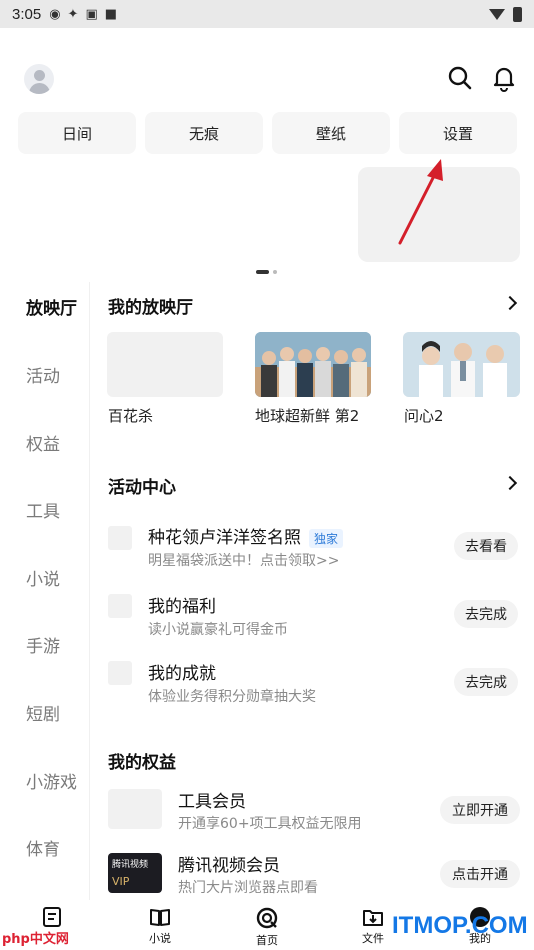  Describe the element at coordinates (497, 14) in the screenshot. I see `wifi-icon` at that location.